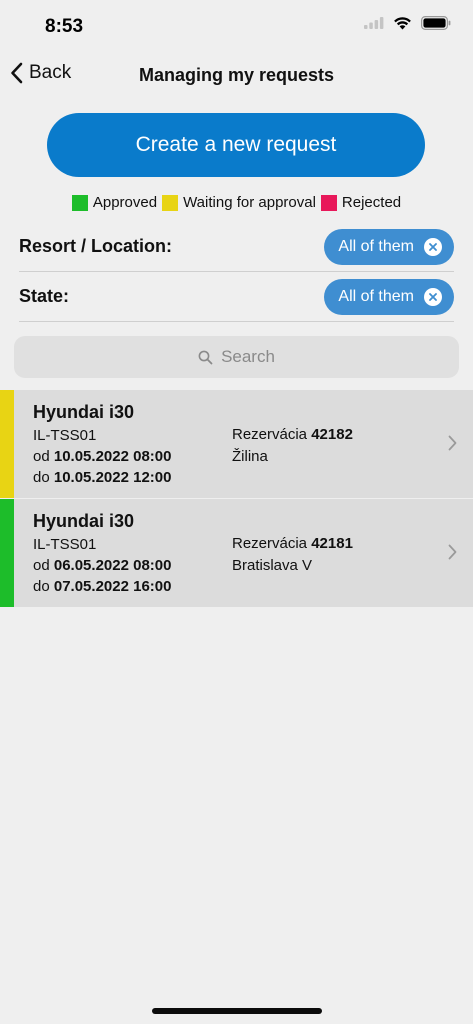 This screenshot has width=473, height=1024. What do you see at coordinates (402, 23) in the screenshot?
I see `wifi-icon` at bounding box center [402, 23].